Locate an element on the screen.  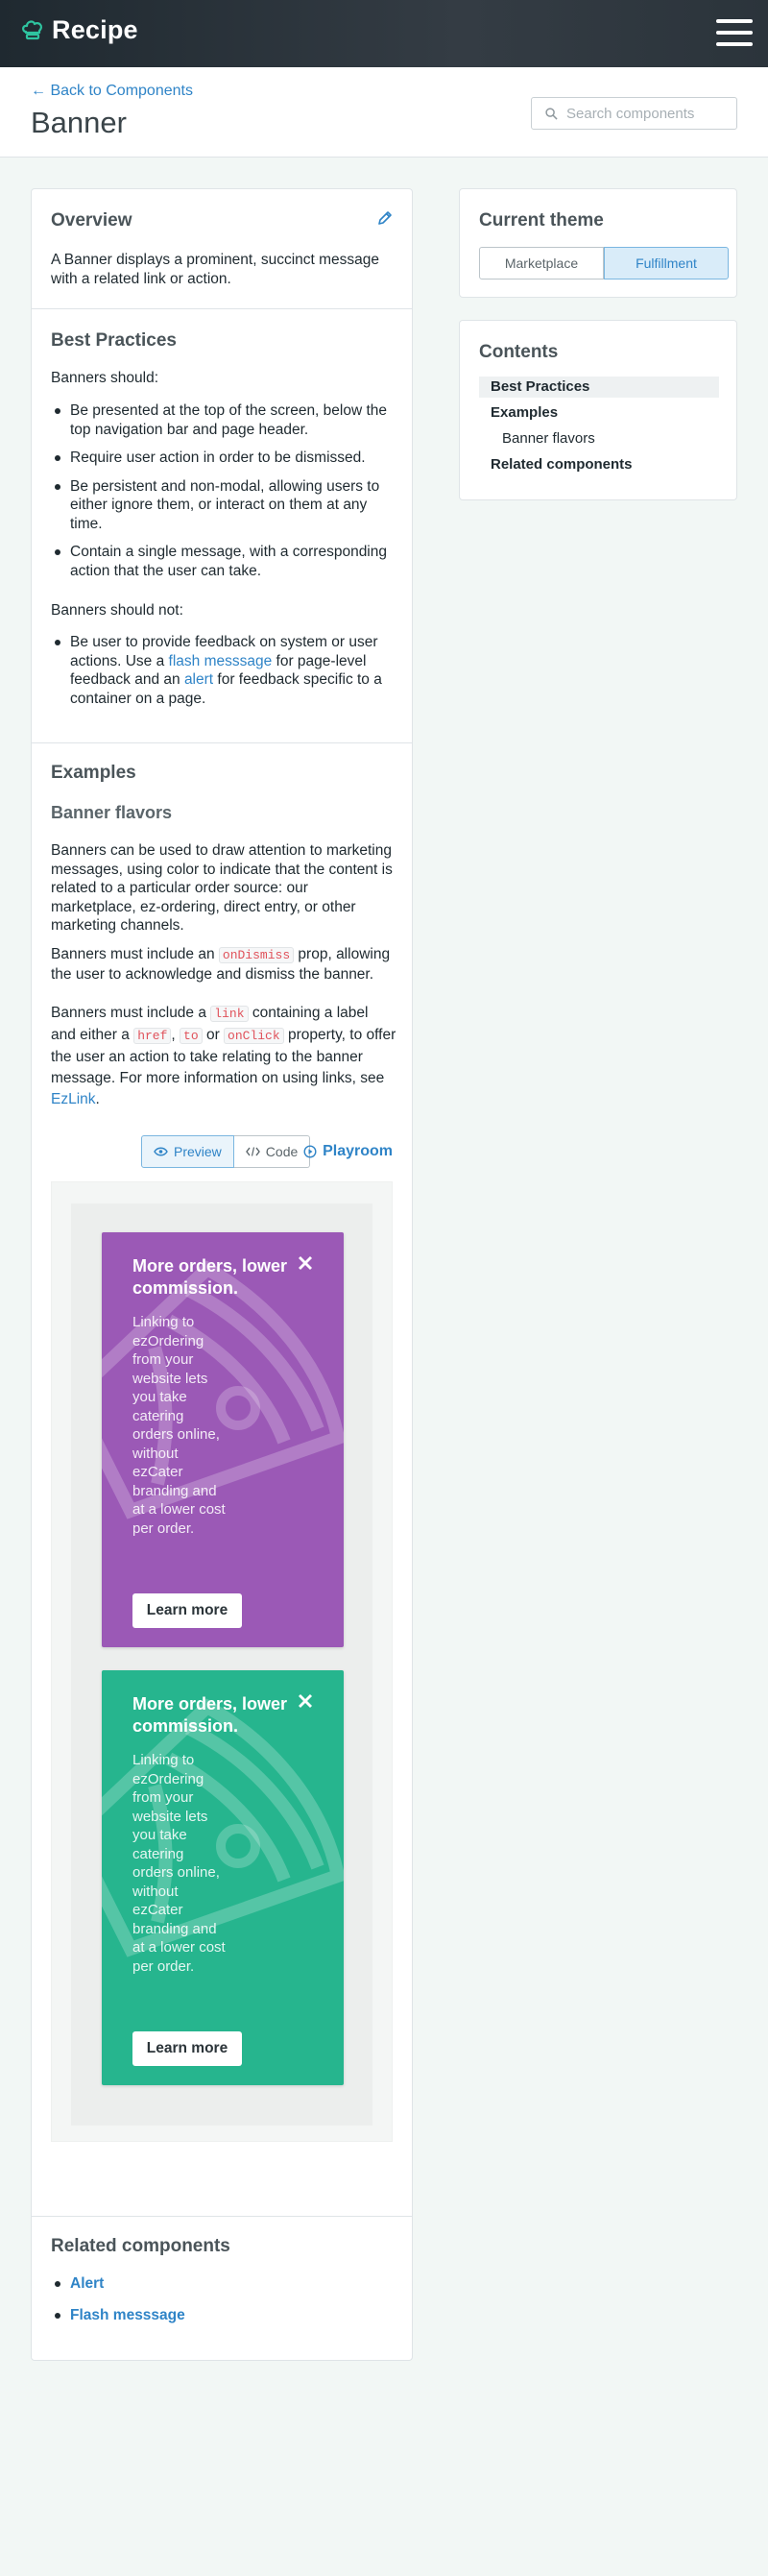
toc-item-best-practices: Best Practices is located at coordinates (599, 387).